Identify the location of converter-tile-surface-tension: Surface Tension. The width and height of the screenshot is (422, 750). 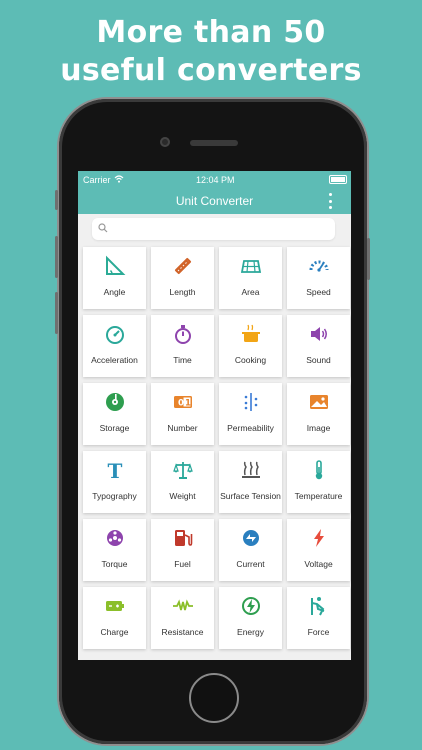
(250, 482).